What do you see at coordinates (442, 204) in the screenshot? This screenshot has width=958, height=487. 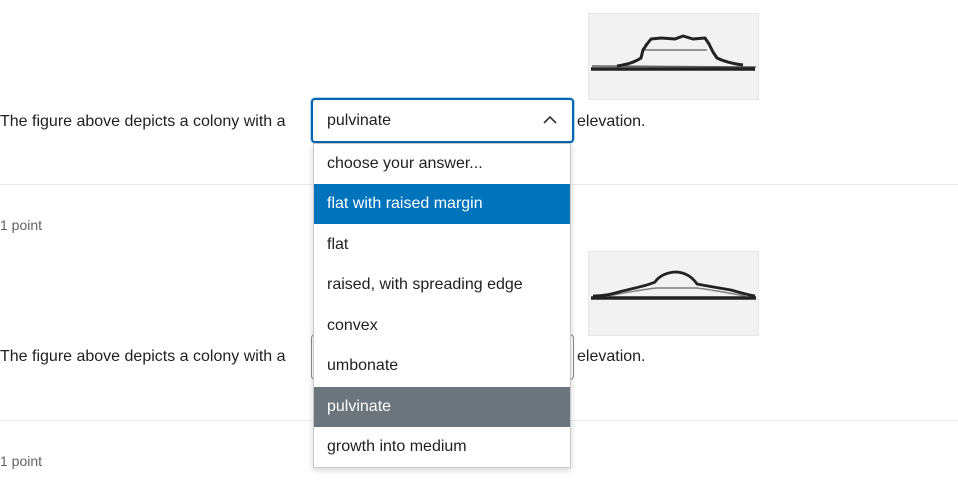 I see `dropdown-option-highlighted: flat with raised margin` at bounding box center [442, 204].